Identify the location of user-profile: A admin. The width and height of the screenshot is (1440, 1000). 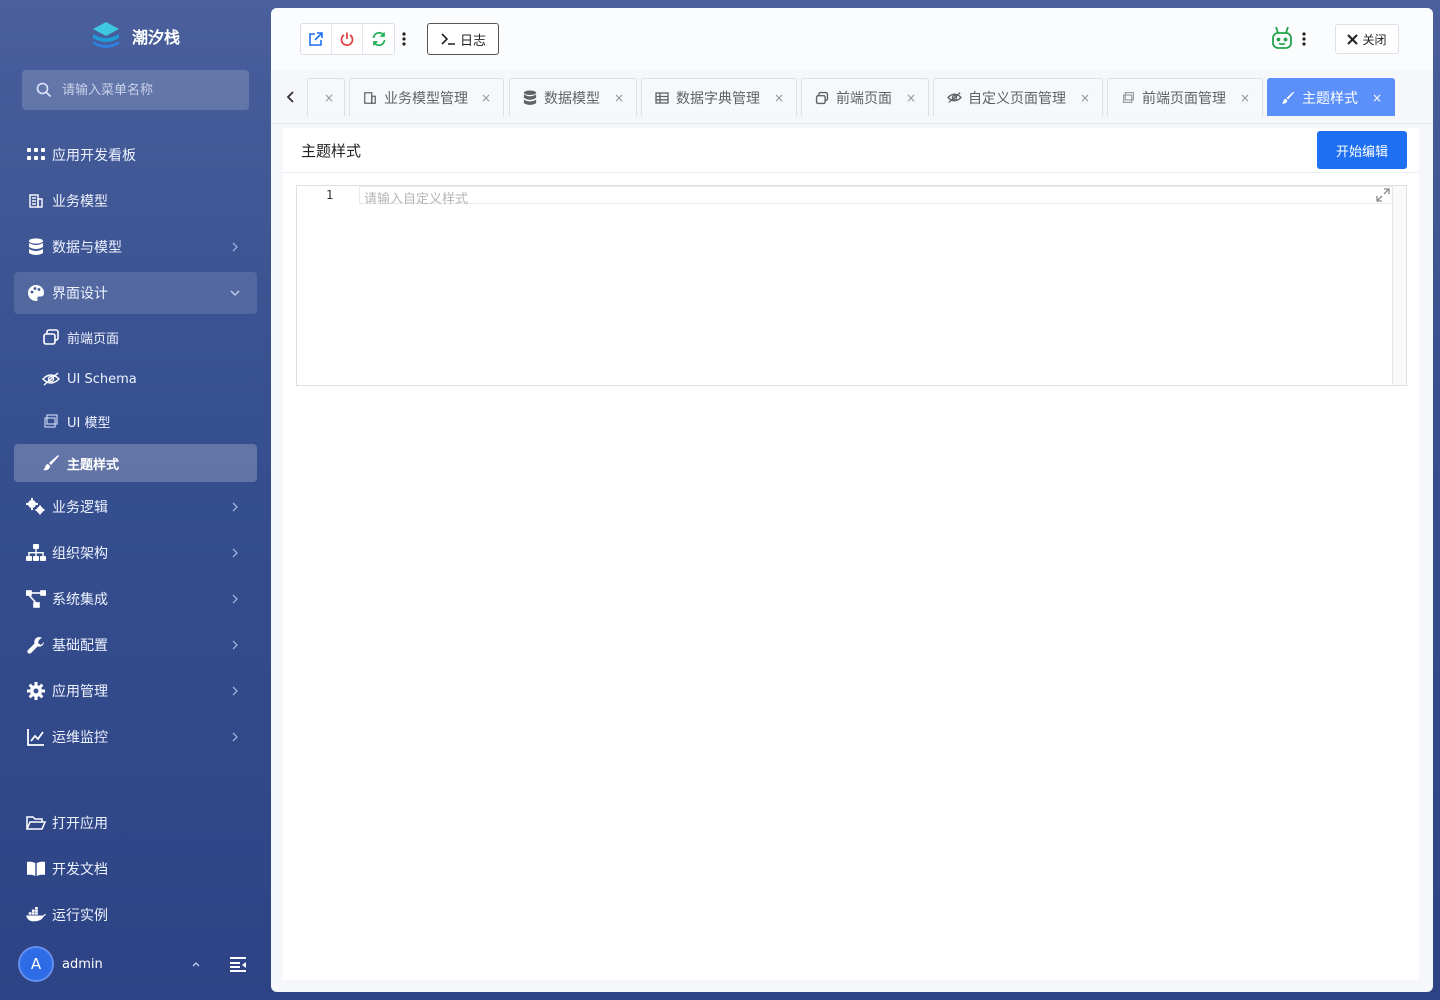
(135, 964).